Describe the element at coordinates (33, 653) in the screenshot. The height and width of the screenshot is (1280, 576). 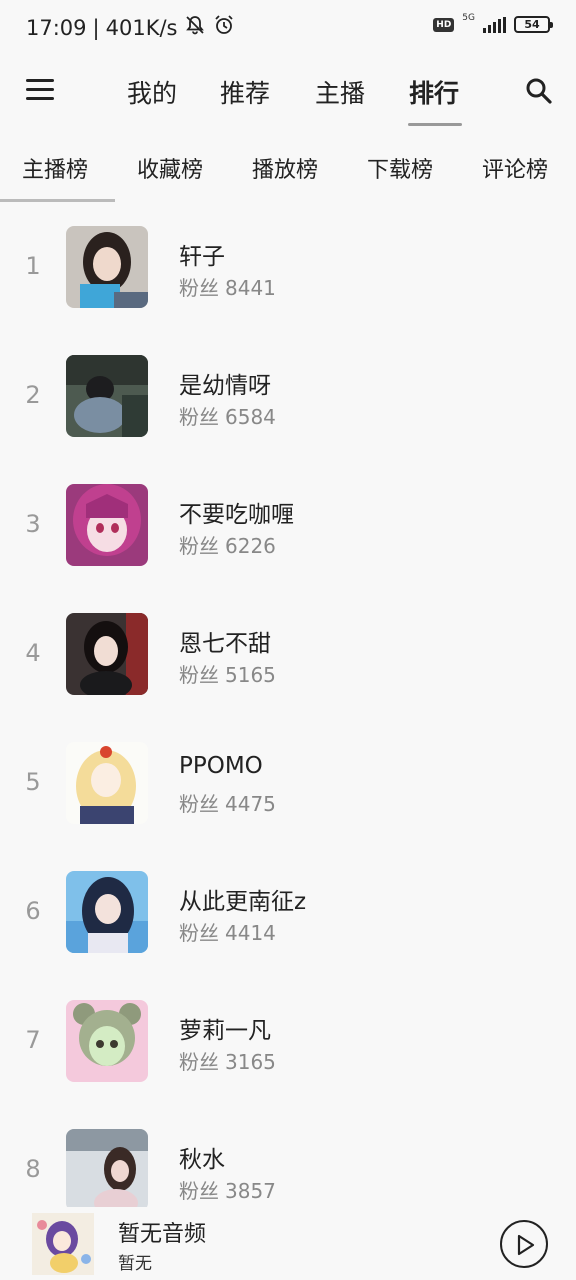
I see `rank-number: 4` at that location.